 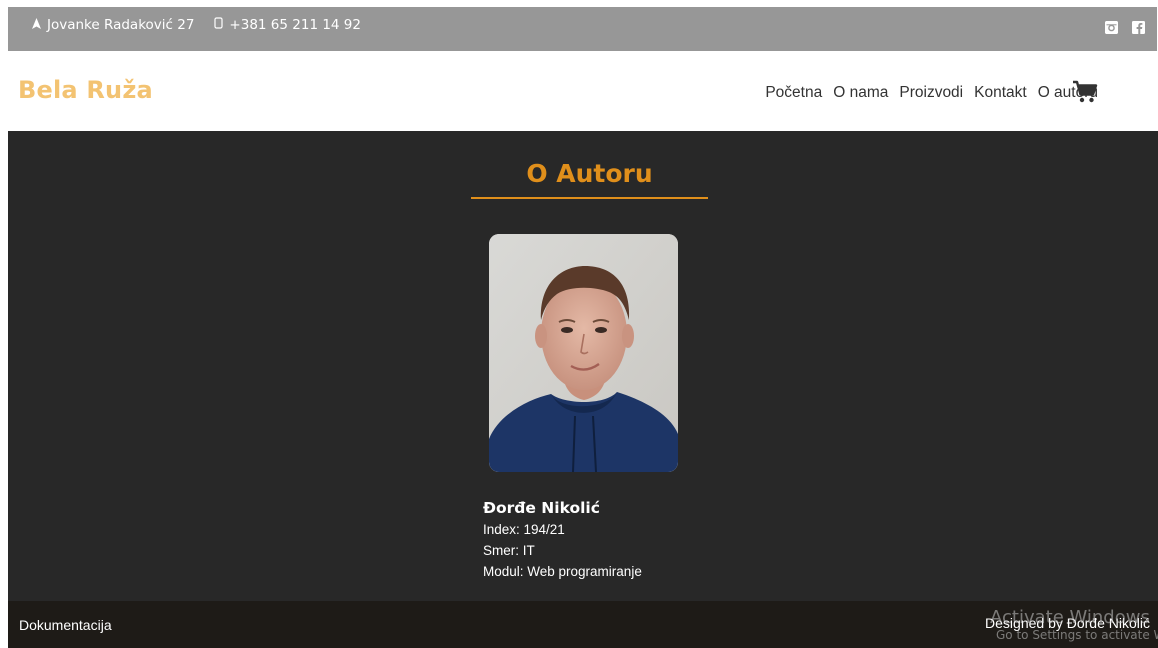 What do you see at coordinates (1000, 93) in the screenshot?
I see `nav-item-kontakt: Kontakt` at bounding box center [1000, 93].